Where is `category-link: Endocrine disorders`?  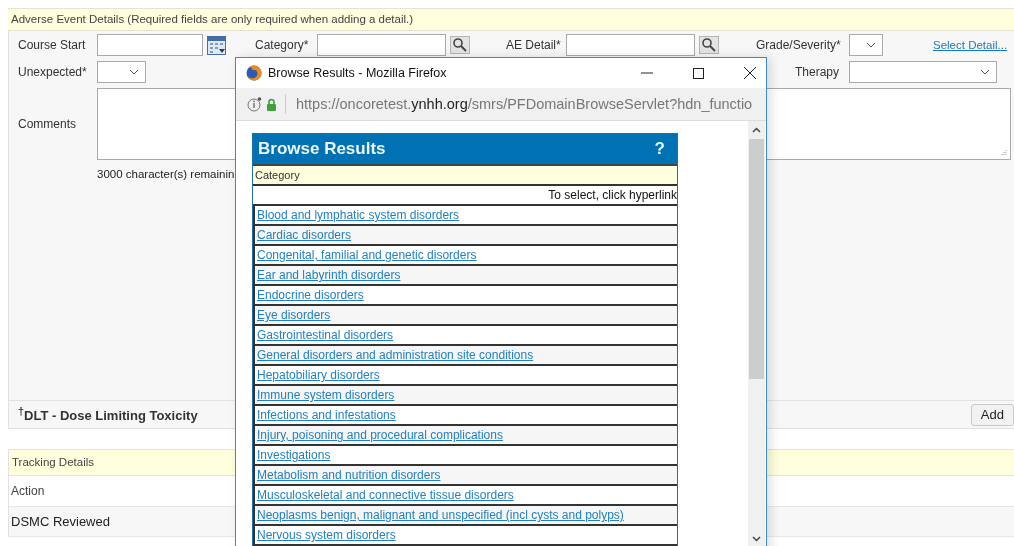
category-link: Endocrine disorders is located at coordinates (310, 295).